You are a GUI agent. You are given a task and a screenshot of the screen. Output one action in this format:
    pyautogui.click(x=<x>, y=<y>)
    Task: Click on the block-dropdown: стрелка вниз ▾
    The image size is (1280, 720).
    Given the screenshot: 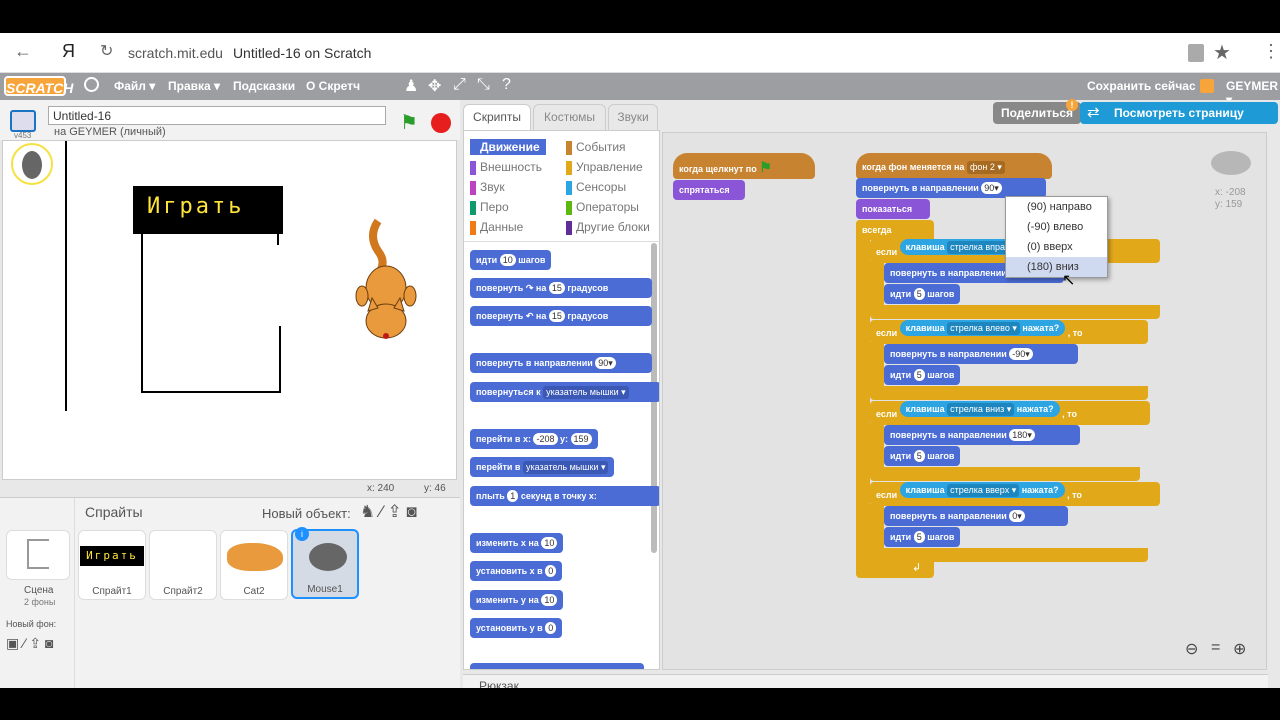 What is the action you would take?
    pyautogui.click(x=981, y=409)
    